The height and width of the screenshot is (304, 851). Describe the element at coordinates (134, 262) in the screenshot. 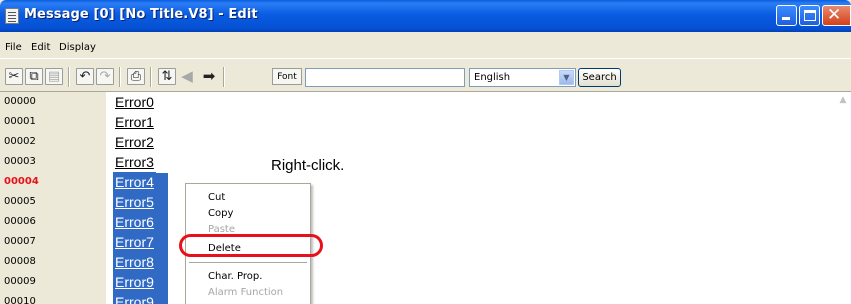

I see `message-cell-selected: Error8` at that location.